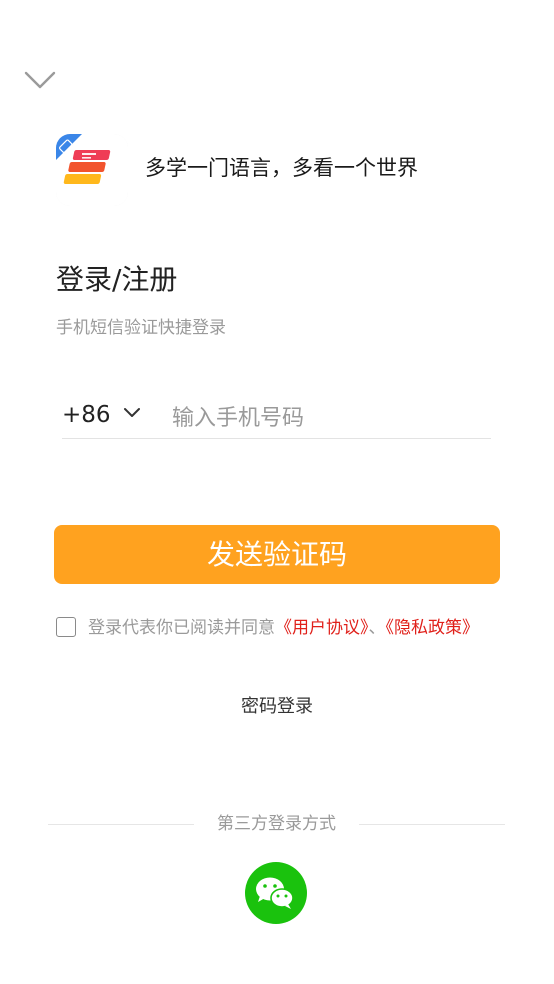 This screenshot has width=554, height=984. I want to click on country-code-selector: +86, so click(86, 415).